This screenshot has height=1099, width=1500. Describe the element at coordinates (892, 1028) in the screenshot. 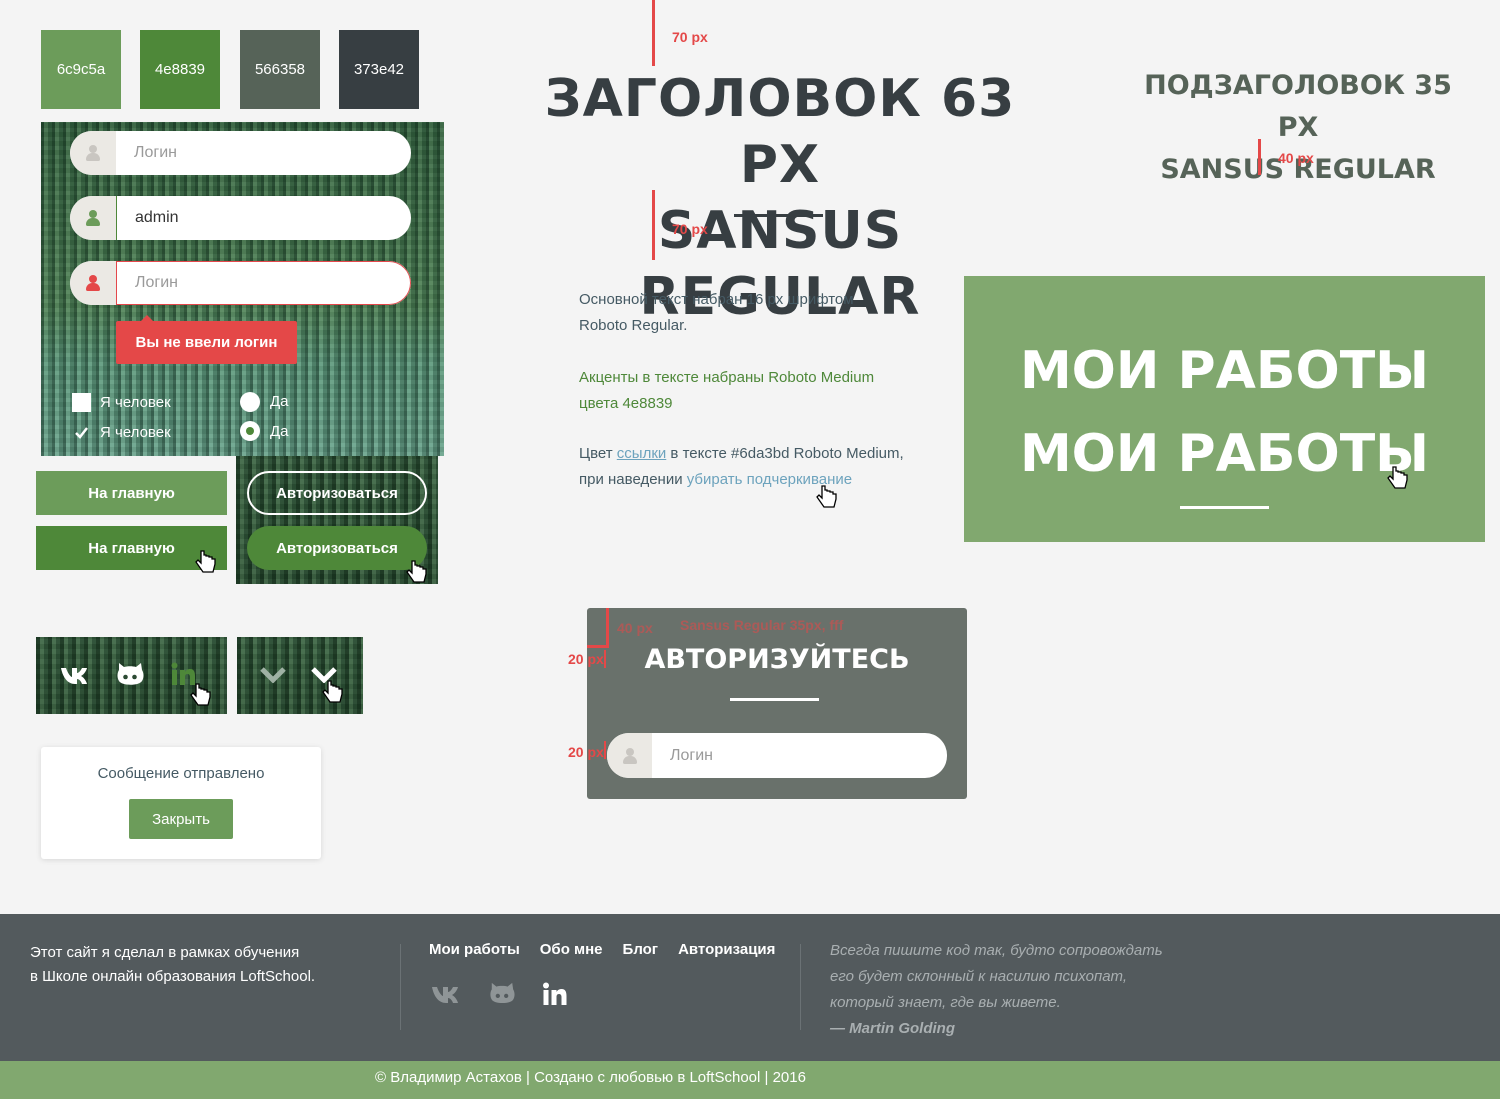

I see `quote-author: — Martin Golding` at that location.